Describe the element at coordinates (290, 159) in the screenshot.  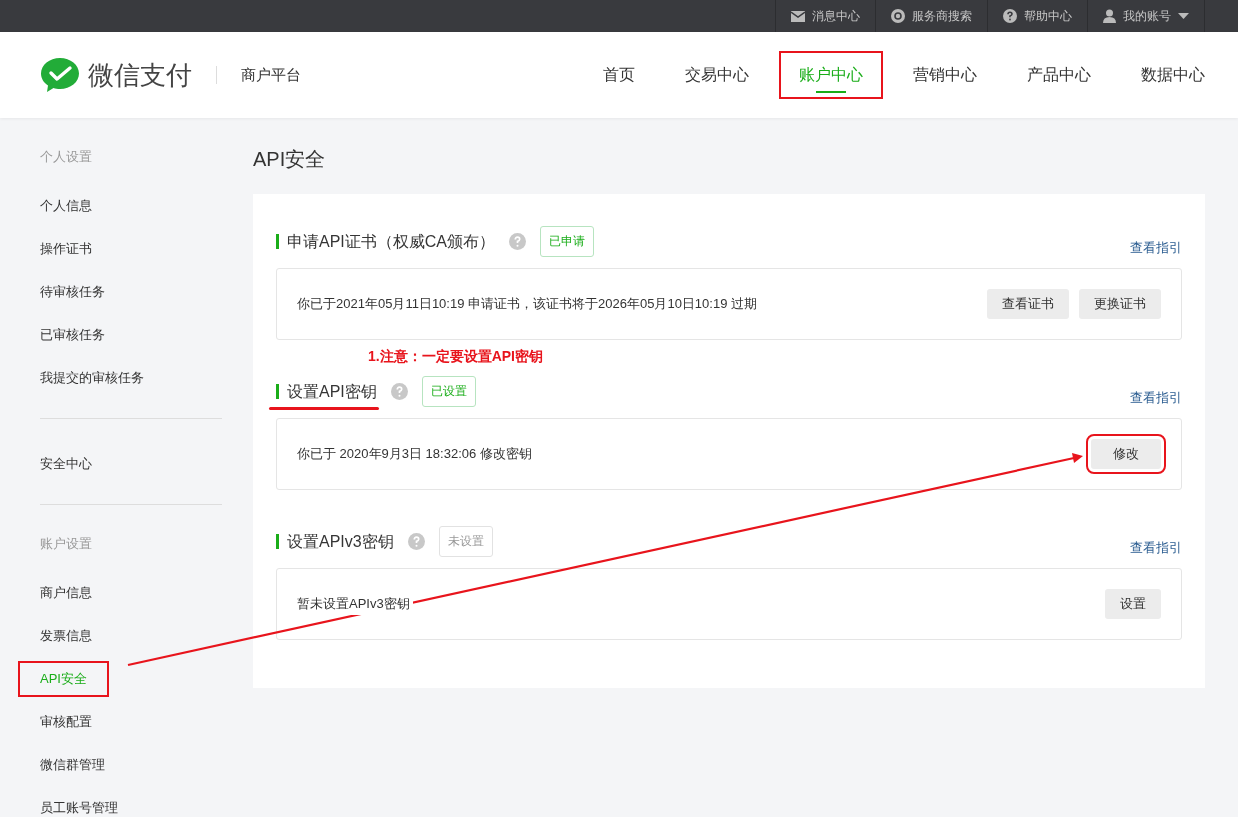
I see `page-title: API安全` at that location.